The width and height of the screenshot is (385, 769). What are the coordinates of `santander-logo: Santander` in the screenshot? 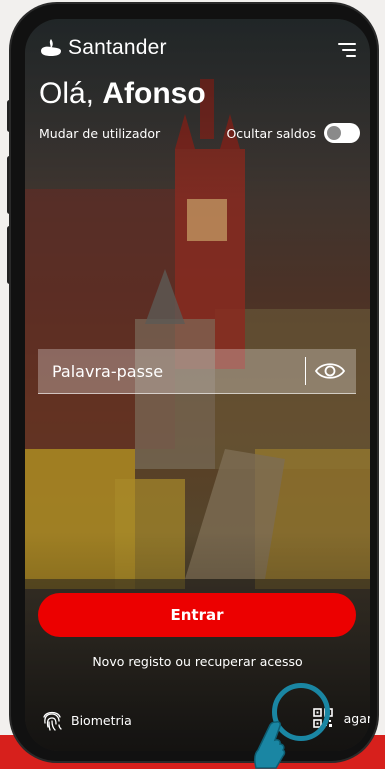 It's located at (103, 48).